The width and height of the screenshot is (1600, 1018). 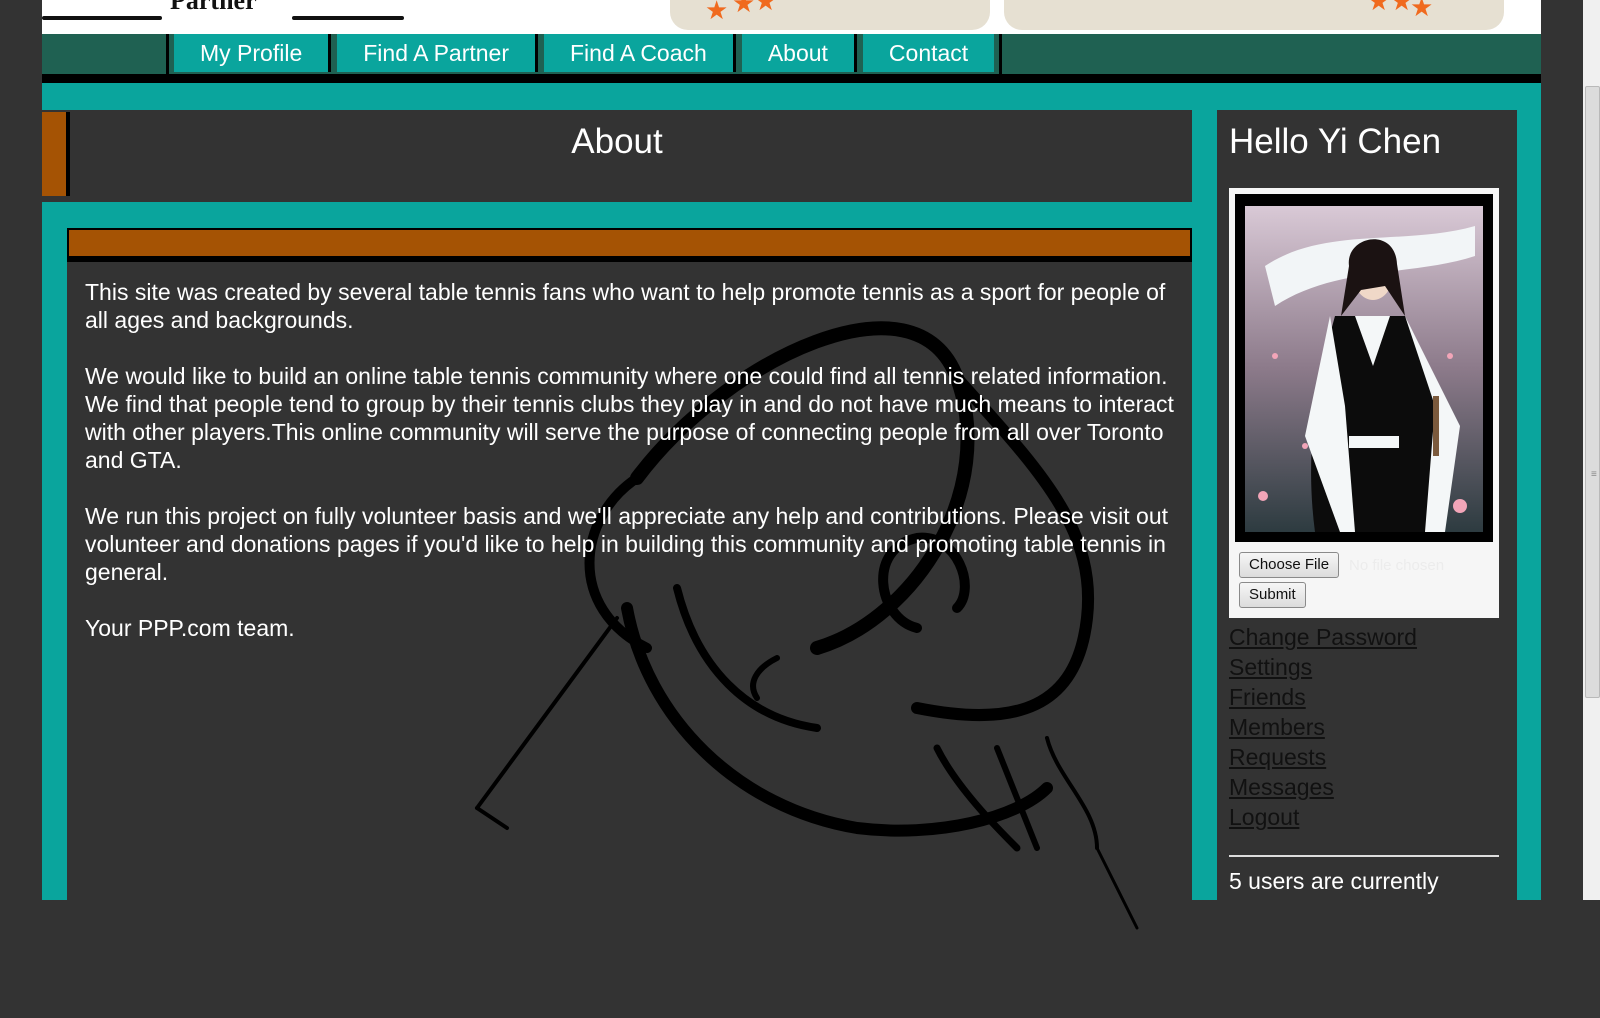 I want to click on user-greeting: Hello Yi Chen, so click(x=1335, y=141).